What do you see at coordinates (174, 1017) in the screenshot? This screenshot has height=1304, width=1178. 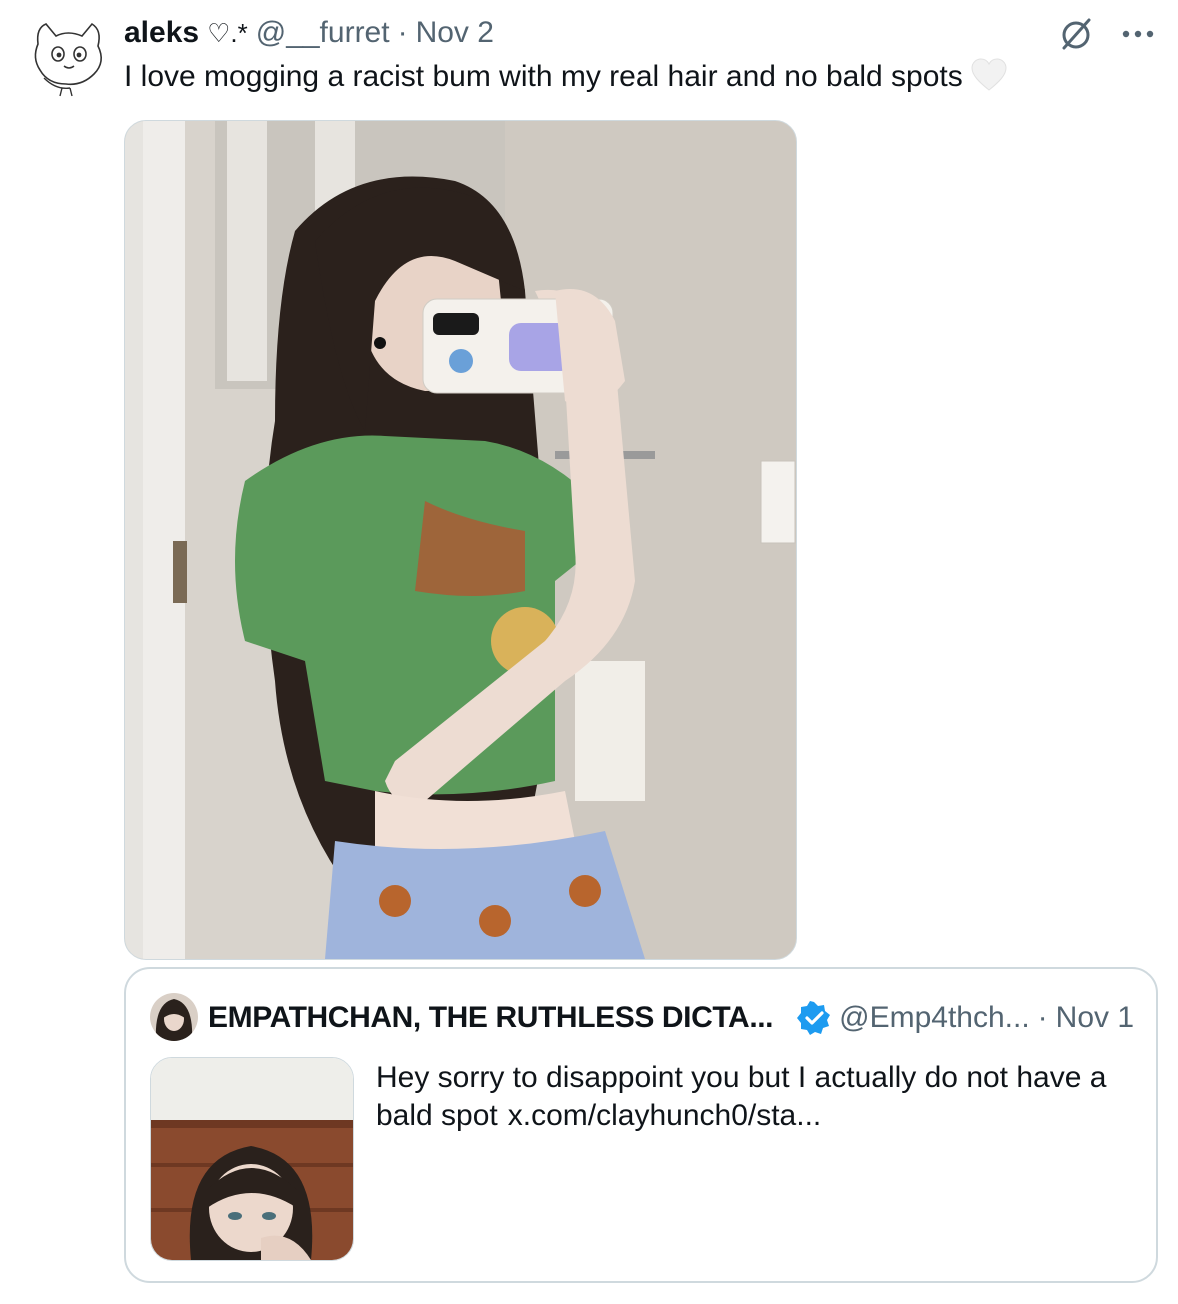 I see `quoted-author-avatar` at bounding box center [174, 1017].